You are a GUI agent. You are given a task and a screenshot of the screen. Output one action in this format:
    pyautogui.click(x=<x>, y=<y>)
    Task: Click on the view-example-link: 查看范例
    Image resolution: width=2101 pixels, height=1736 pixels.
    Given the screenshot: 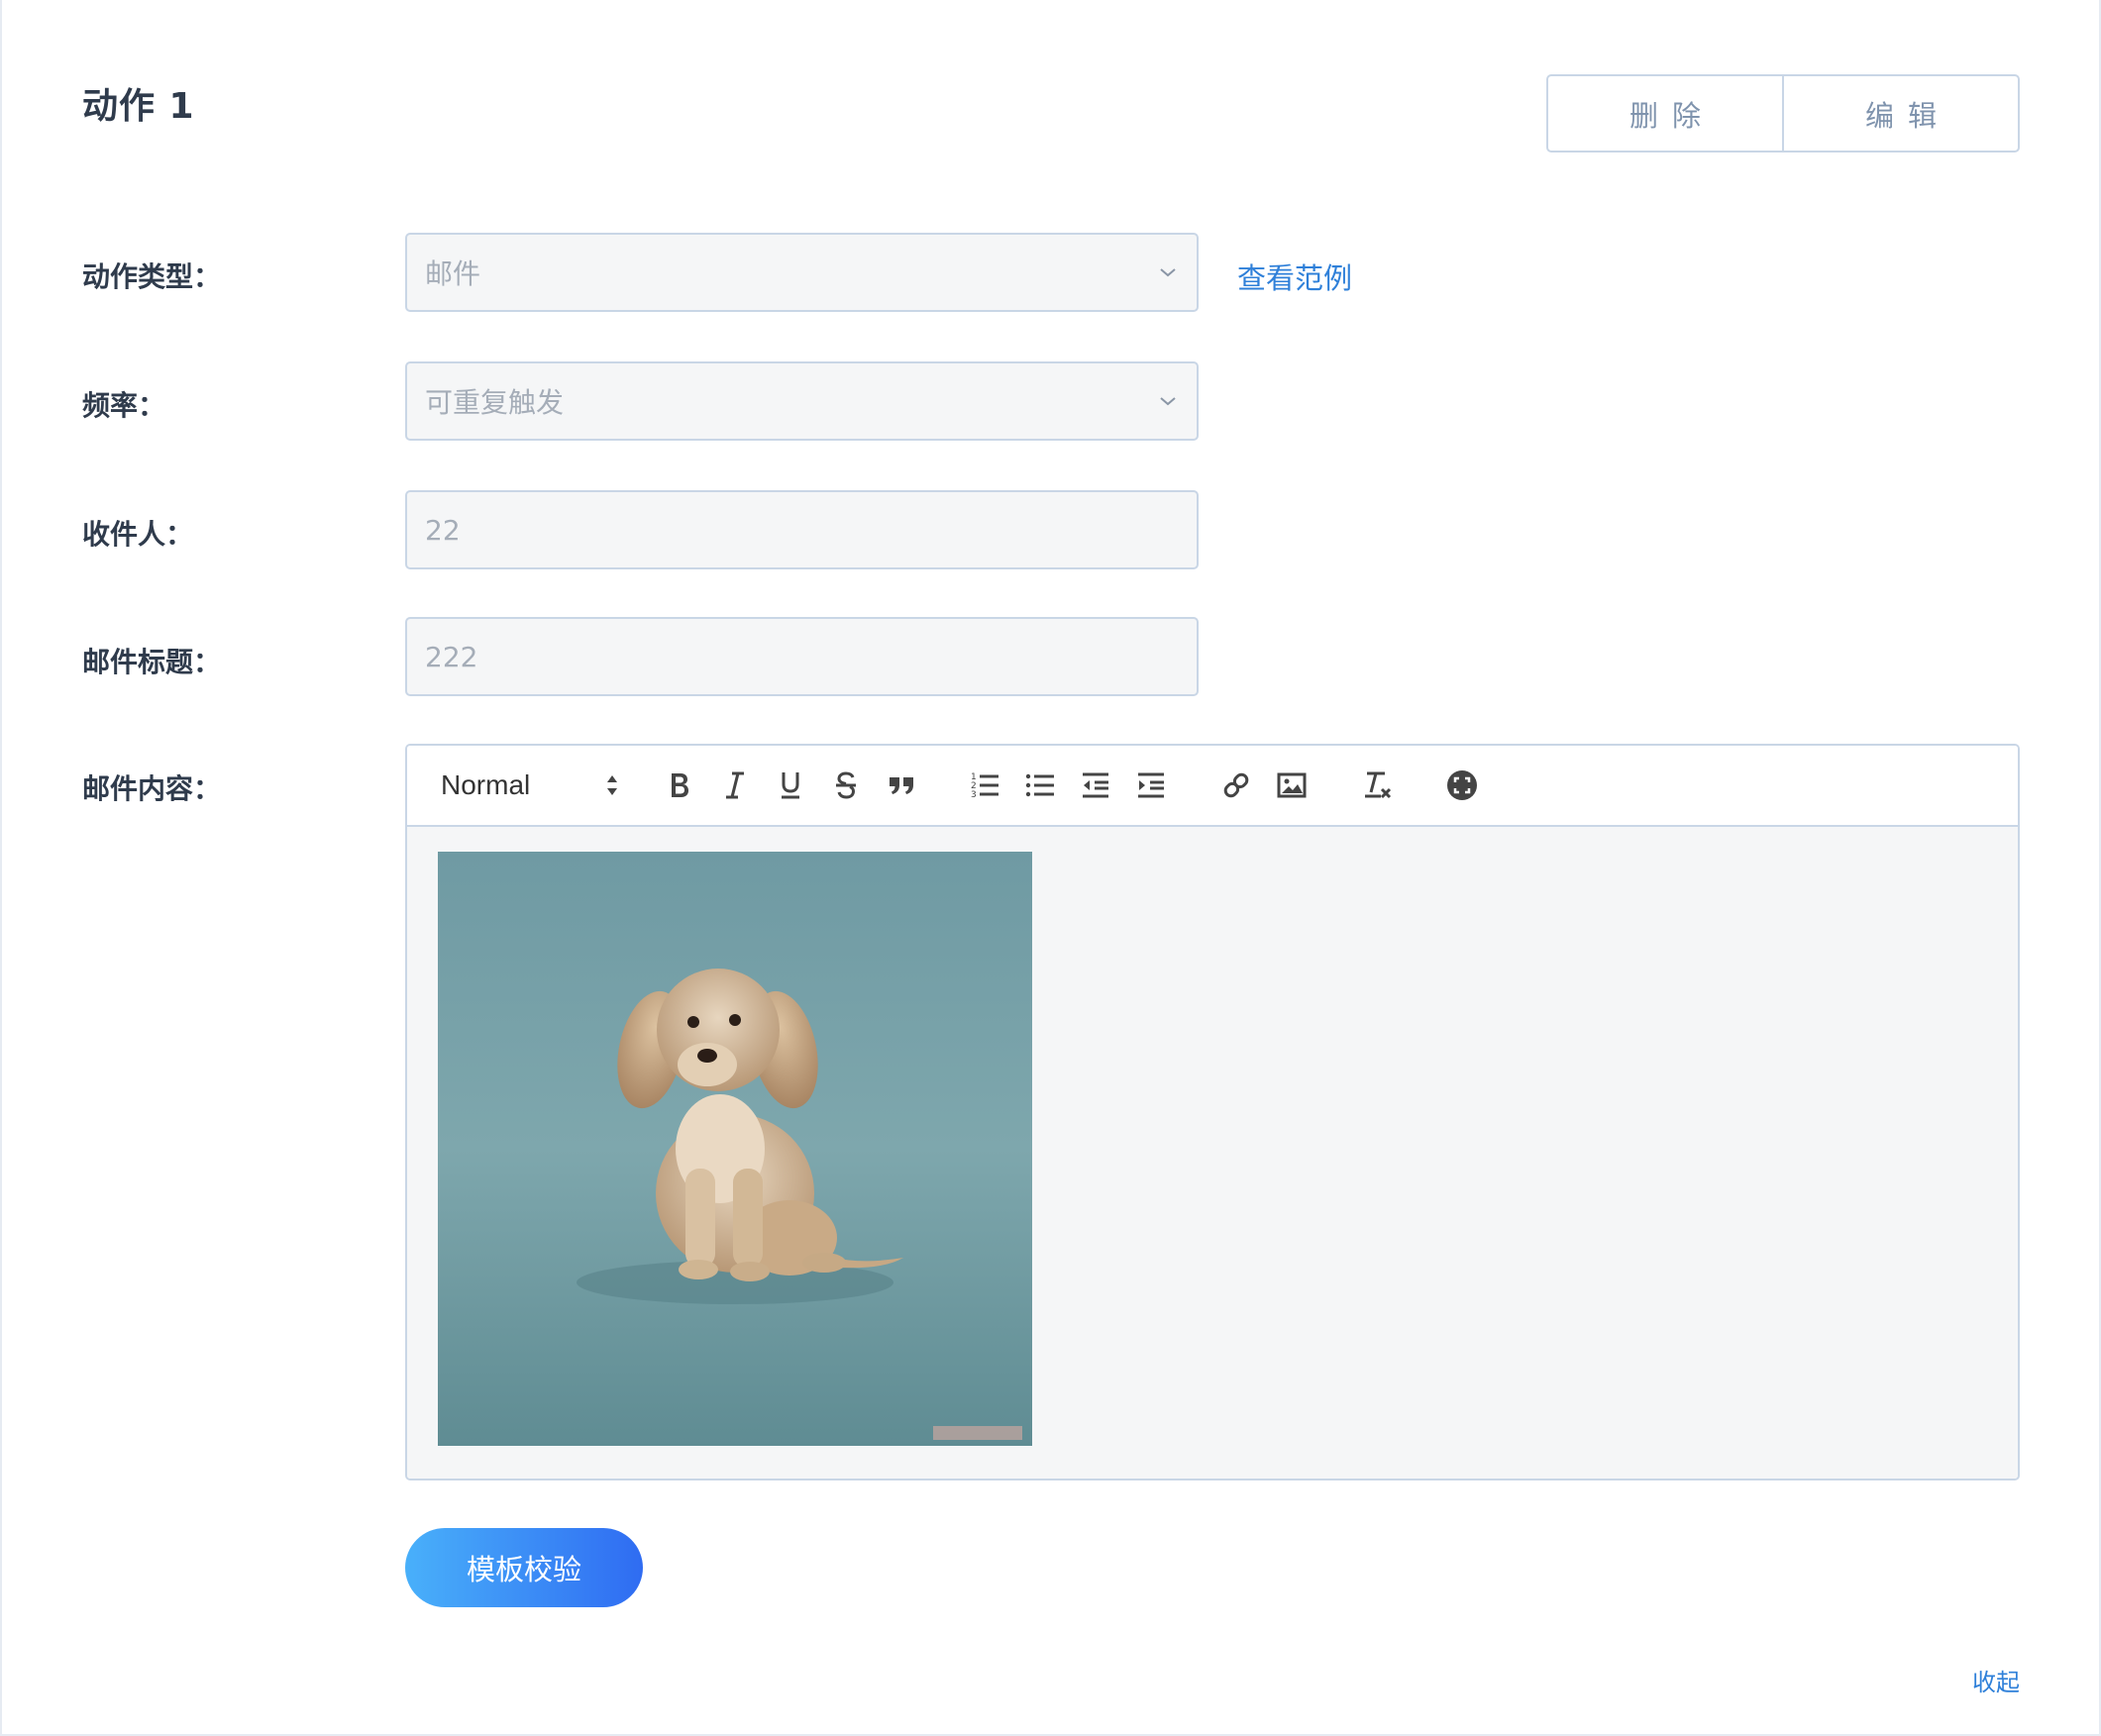 What is the action you would take?
    pyautogui.click(x=1294, y=276)
    